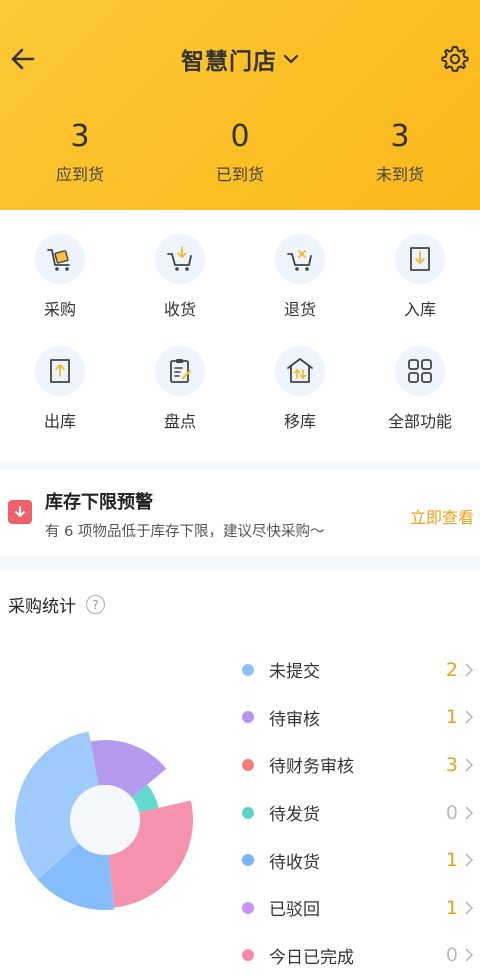  Describe the element at coordinates (79, 174) in the screenshot. I see `stat-due-label: 应到货` at that location.